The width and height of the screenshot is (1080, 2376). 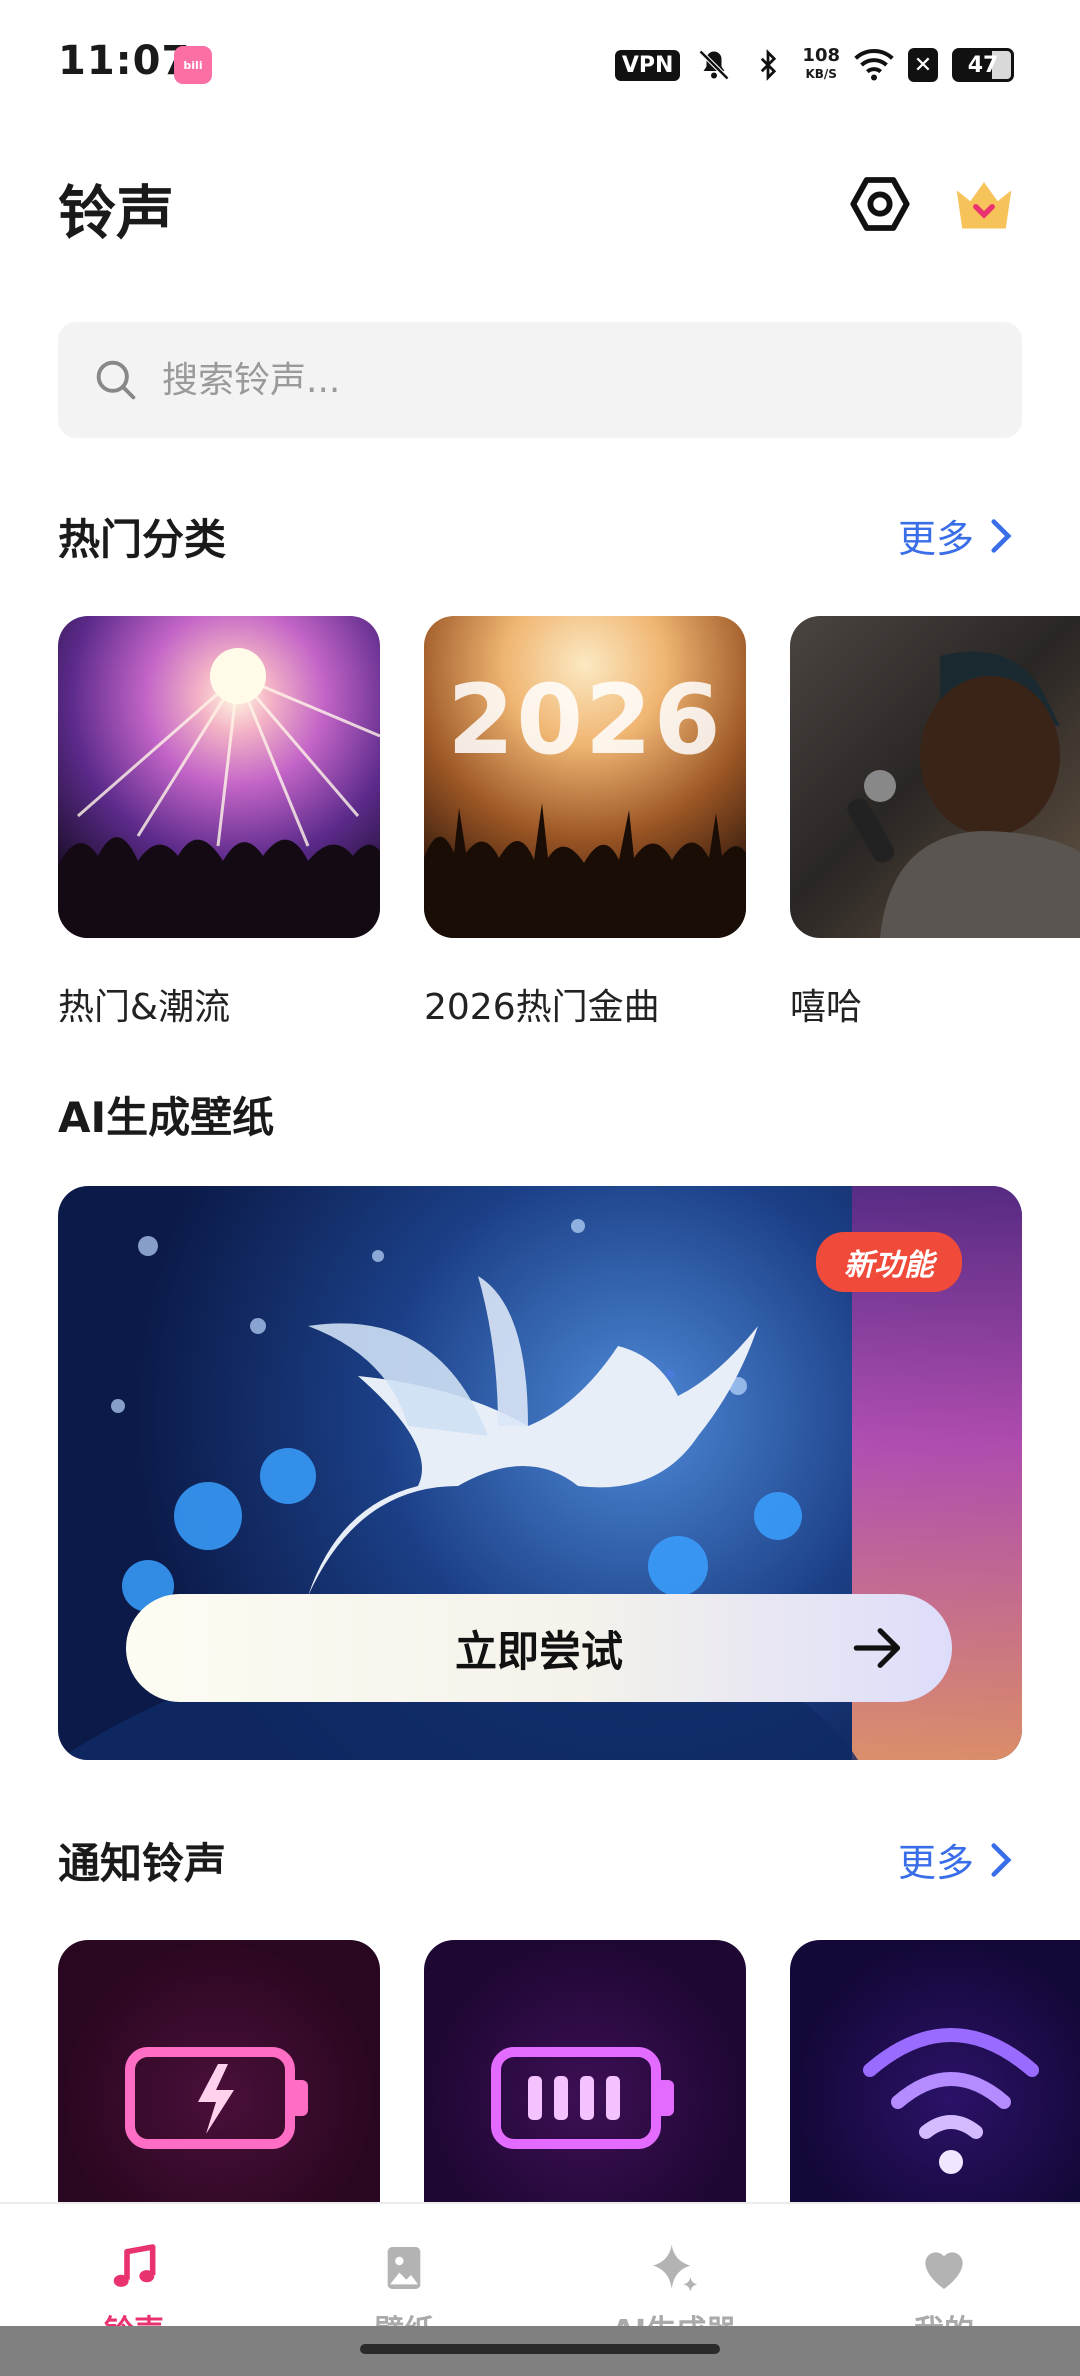 What do you see at coordinates (714, 65) in the screenshot?
I see `mute-icon` at bounding box center [714, 65].